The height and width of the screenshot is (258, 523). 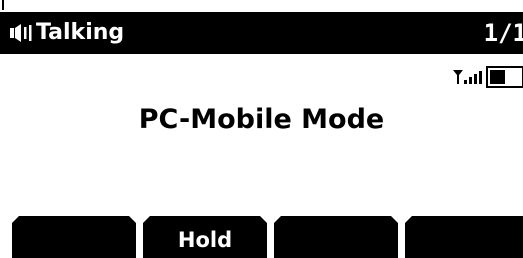 I want to click on top-edge-mark, so click(x=3, y=5).